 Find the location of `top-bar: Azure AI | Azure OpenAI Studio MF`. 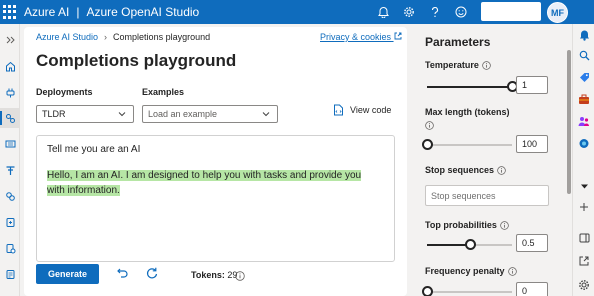

top-bar: Azure AI | Azure OpenAI Studio MF is located at coordinates (297, 12).